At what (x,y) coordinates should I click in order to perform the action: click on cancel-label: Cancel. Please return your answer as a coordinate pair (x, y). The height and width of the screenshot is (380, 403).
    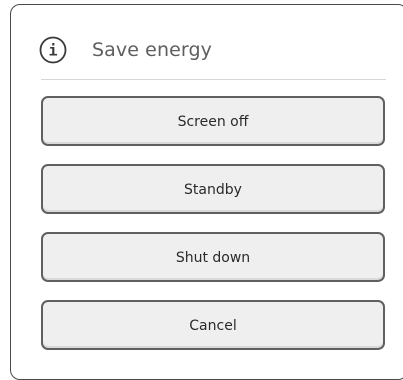
    Looking at the image, I should click on (213, 326).